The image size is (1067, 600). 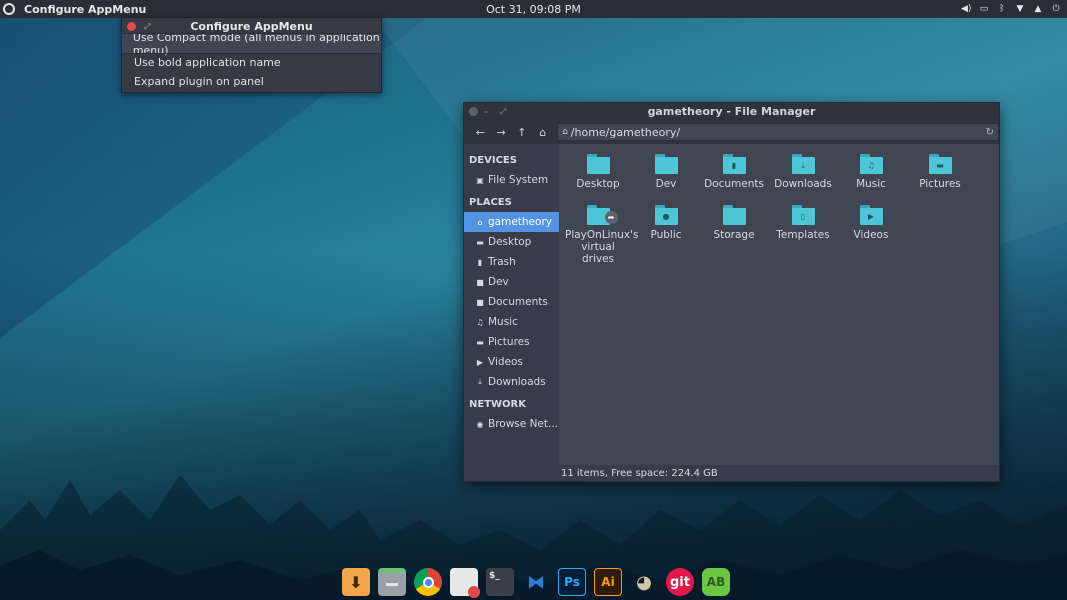 I want to click on folder-item-music: ♫ Music, so click(x=871, y=169).